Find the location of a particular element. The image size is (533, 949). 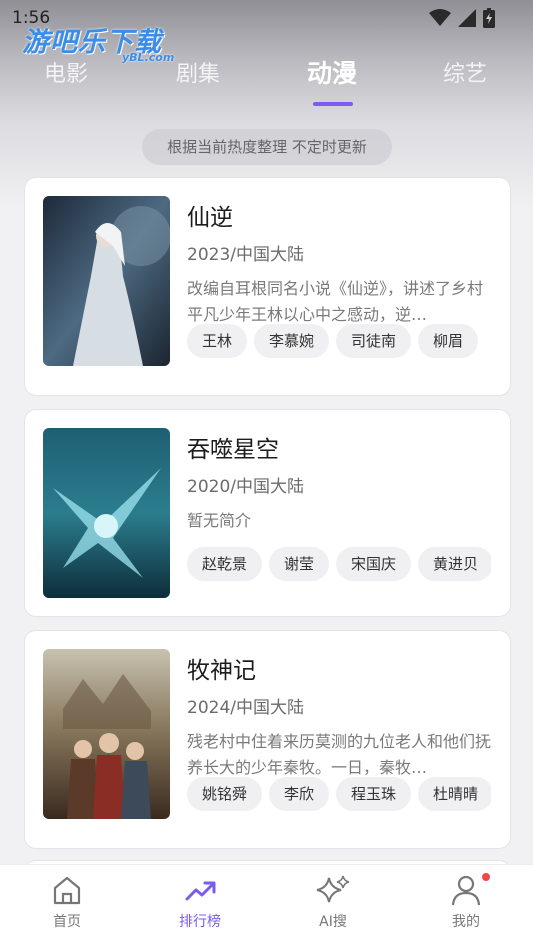

cast-tag: 赵乾景 is located at coordinates (225, 564).